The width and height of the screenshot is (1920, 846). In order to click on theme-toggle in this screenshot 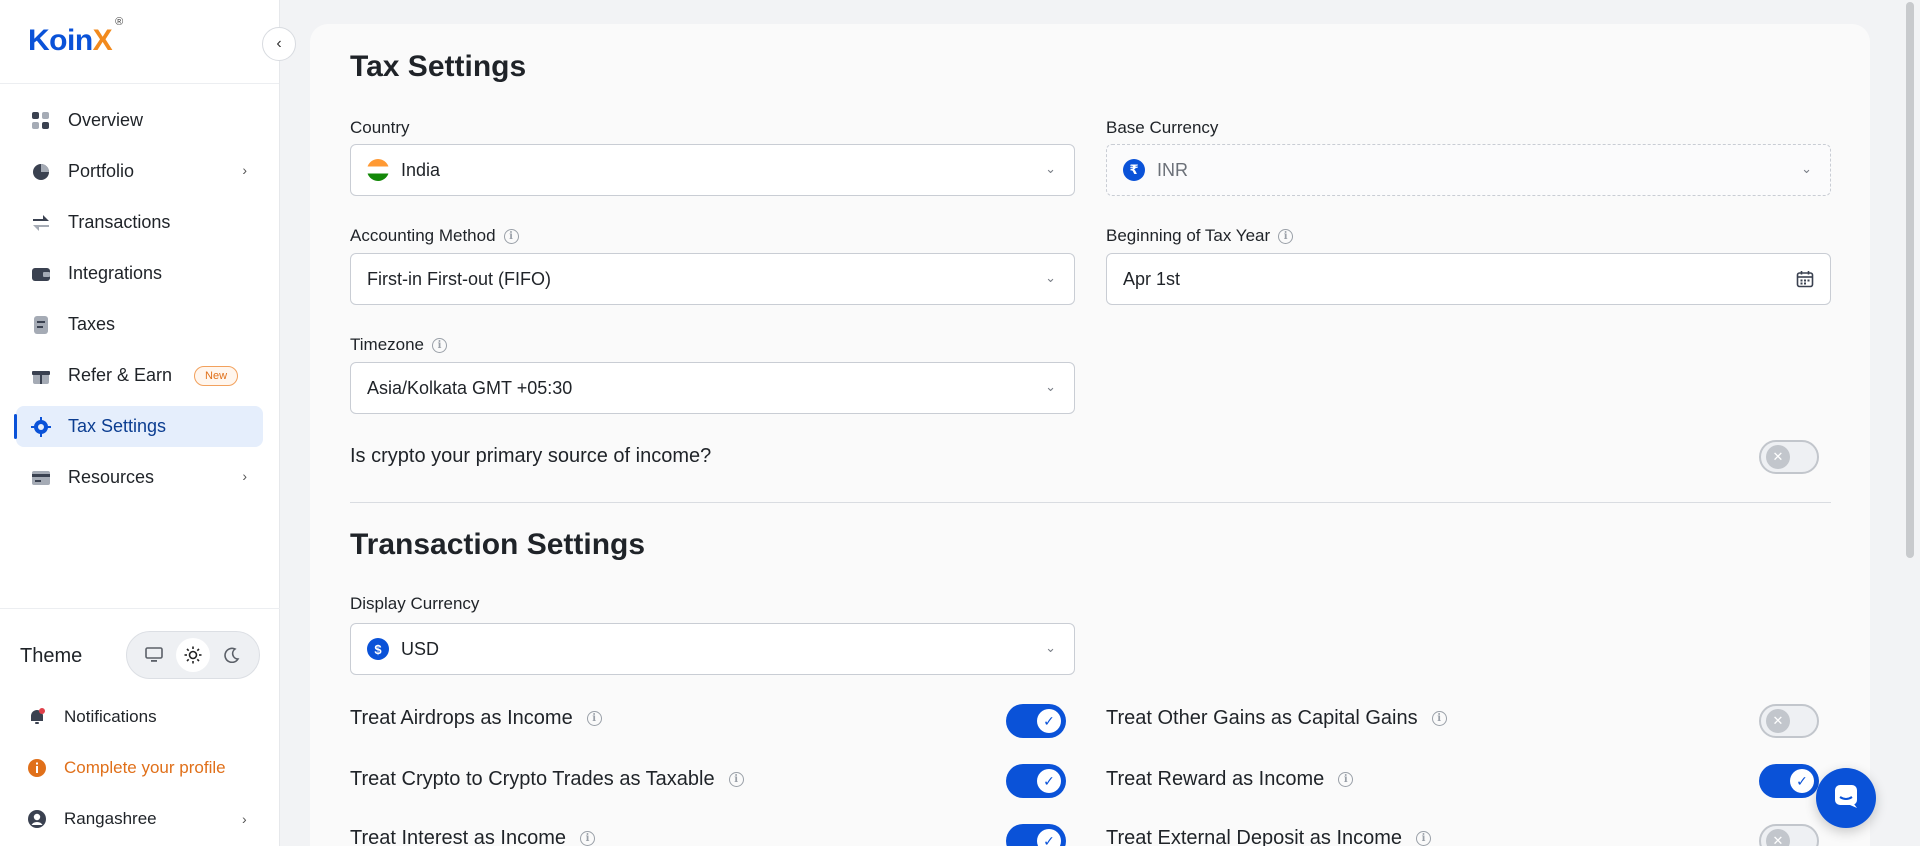, I will do `click(193, 655)`.